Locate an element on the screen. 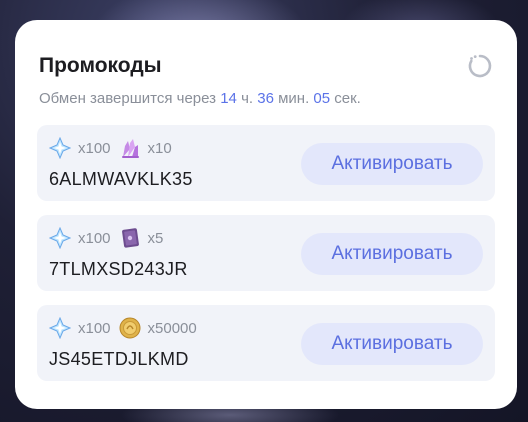 The image size is (528, 422). crystal-icon is located at coordinates (130, 148).